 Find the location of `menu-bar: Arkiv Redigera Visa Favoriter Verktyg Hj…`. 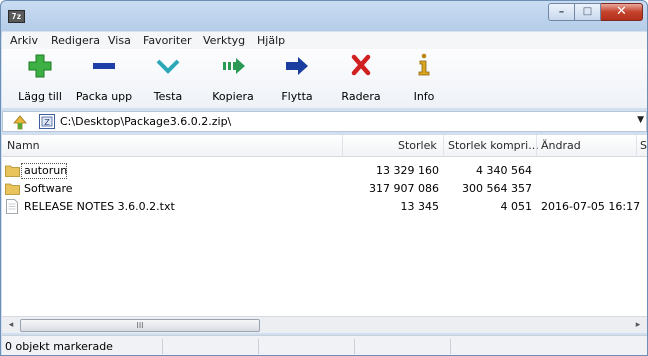

menu-bar: Arkiv Redigera Visa Favoriter Verktyg Hj… is located at coordinates (324, 40).